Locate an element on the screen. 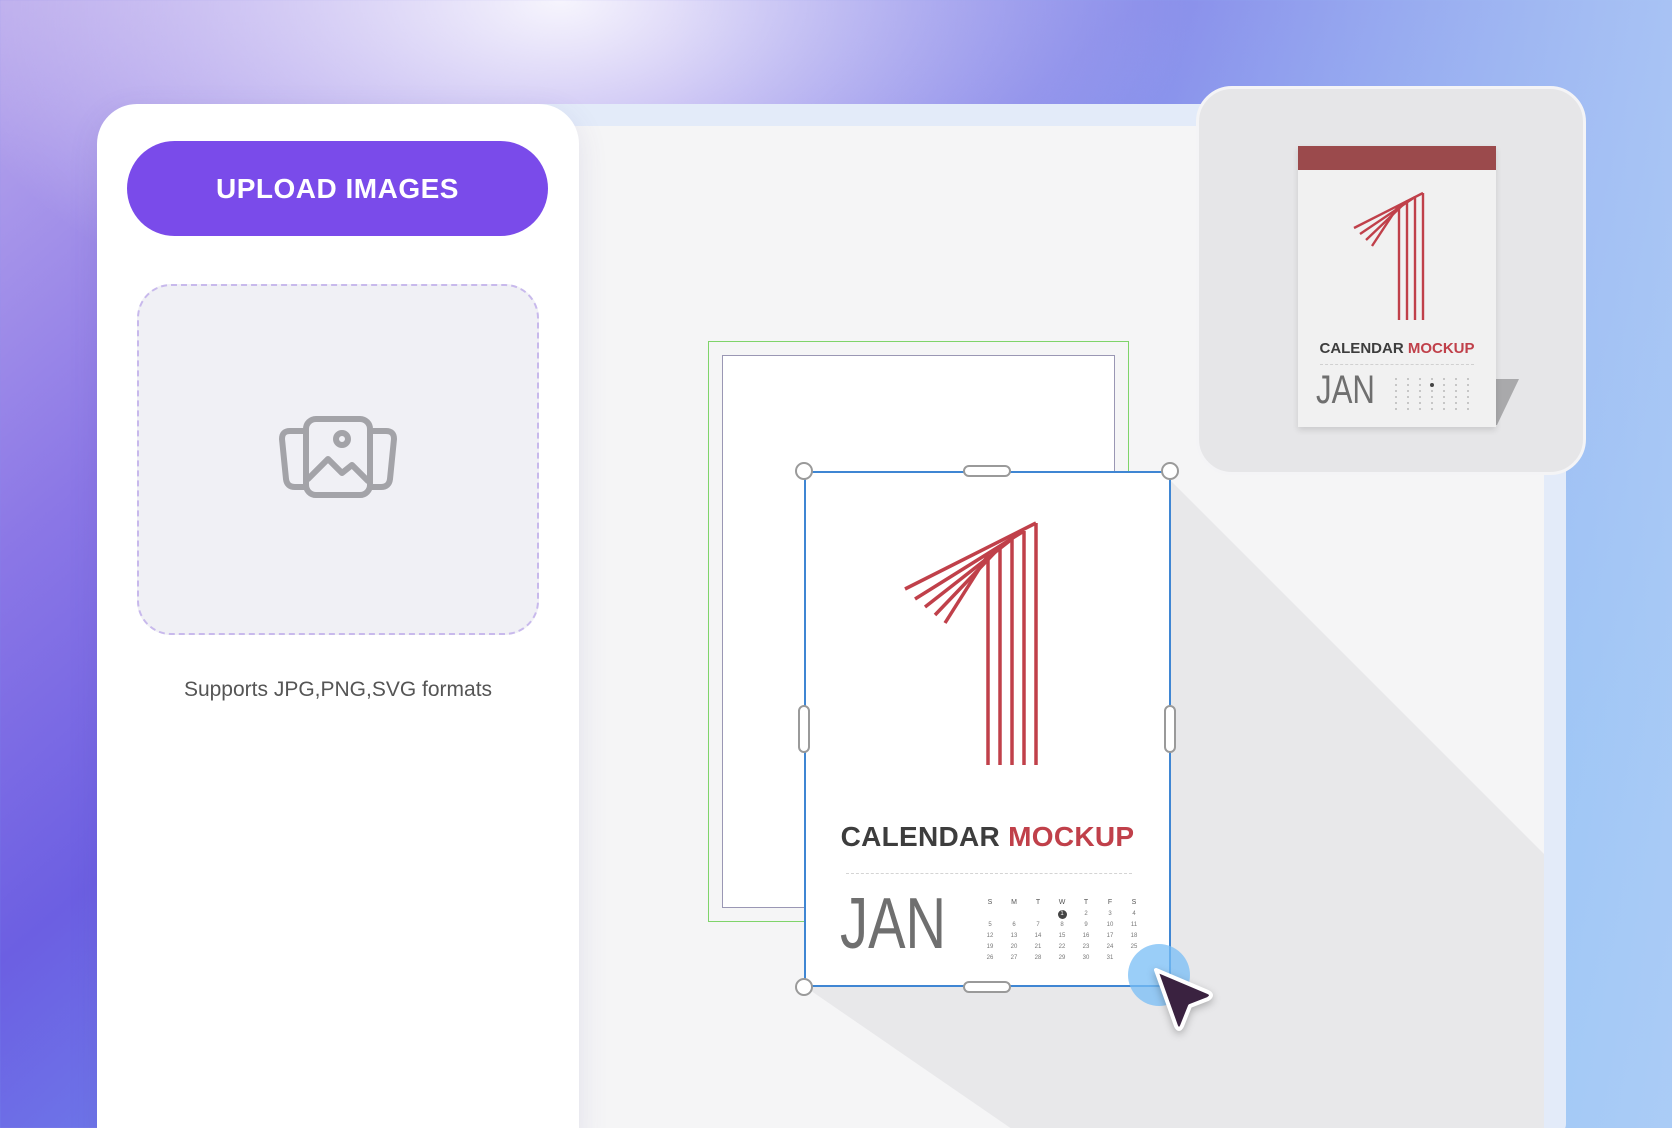 The width and height of the screenshot is (1672, 1128). day-cell: 12 is located at coordinates (990, 936).